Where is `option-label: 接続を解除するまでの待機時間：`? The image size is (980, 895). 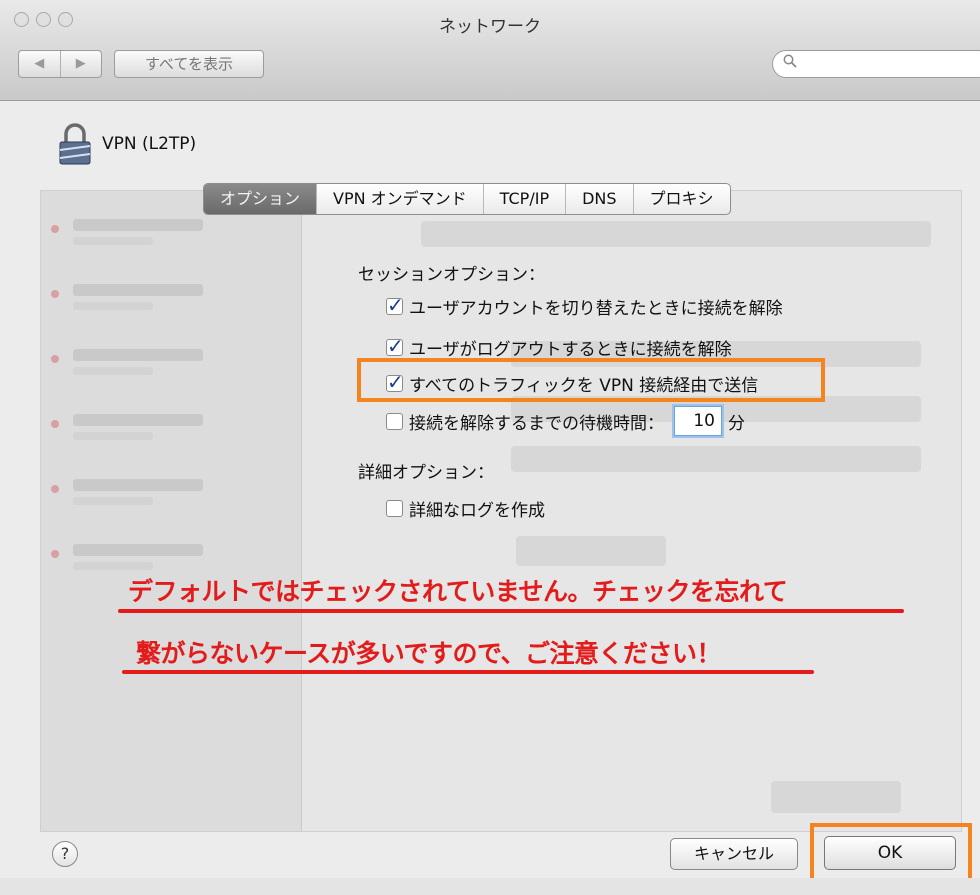
option-label: 接続を解除するまでの待機時間： is located at coordinates (536, 423).